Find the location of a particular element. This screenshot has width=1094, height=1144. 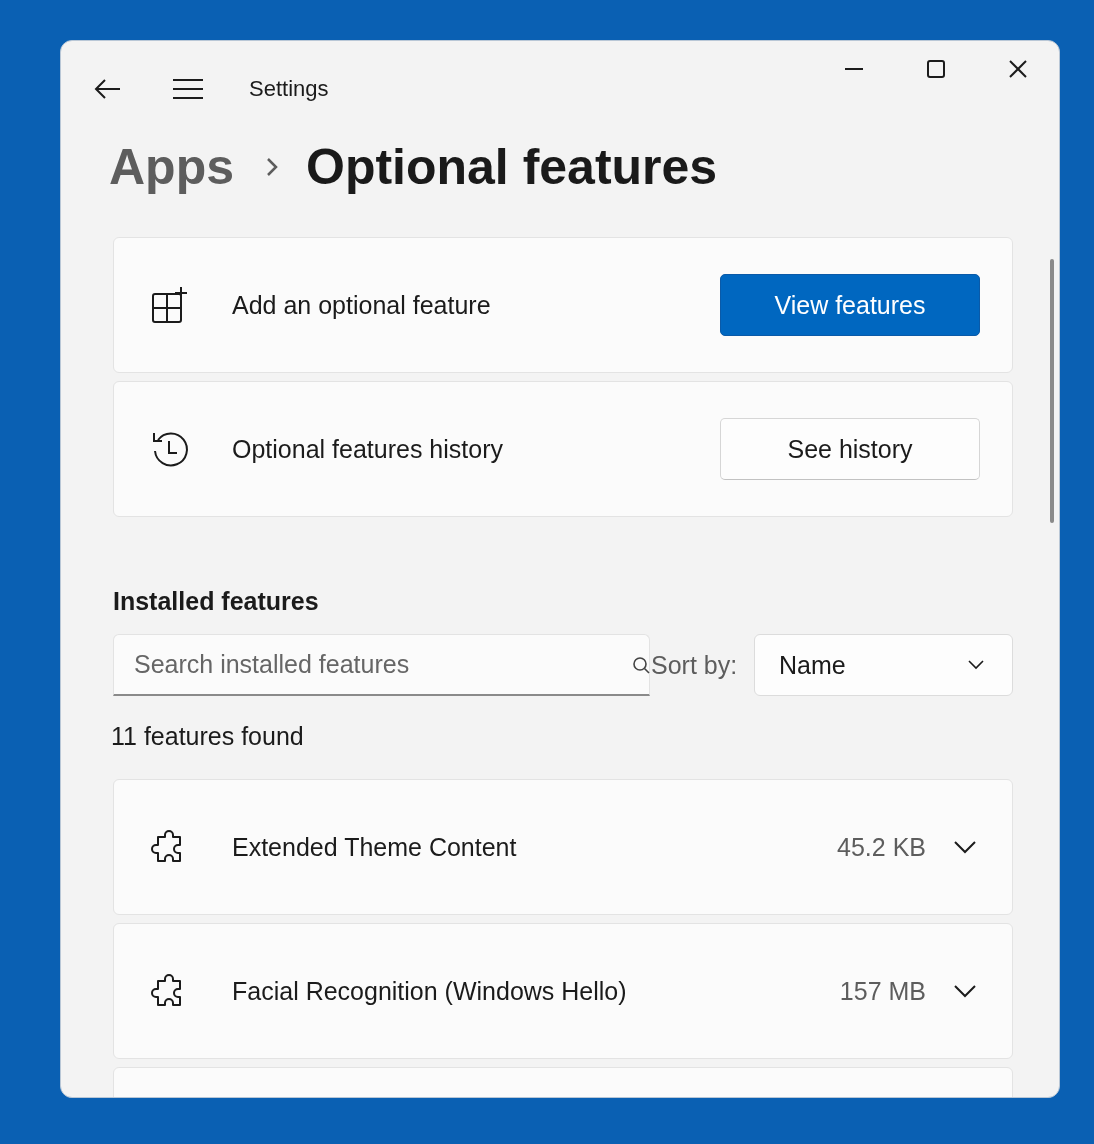

view-features-button: View features is located at coordinates (850, 305).